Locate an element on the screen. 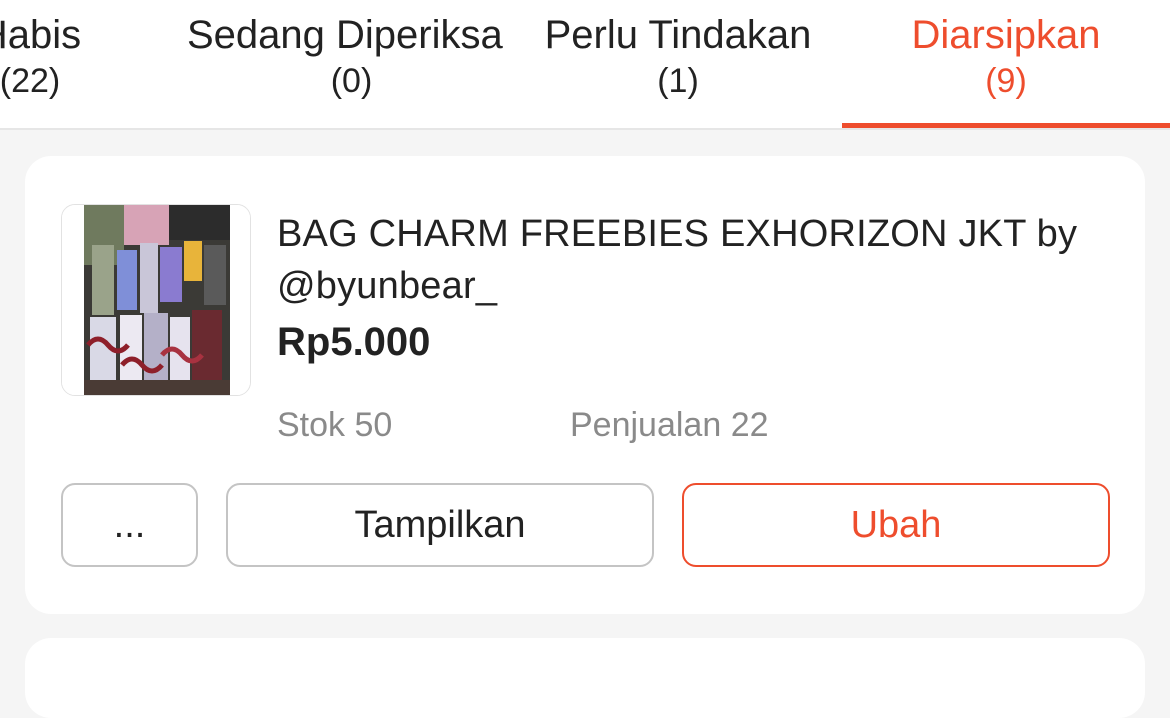 Image resolution: width=1170 pixels, height=718 pixels. tab-count: (22) is located at coordinates (30, 81).